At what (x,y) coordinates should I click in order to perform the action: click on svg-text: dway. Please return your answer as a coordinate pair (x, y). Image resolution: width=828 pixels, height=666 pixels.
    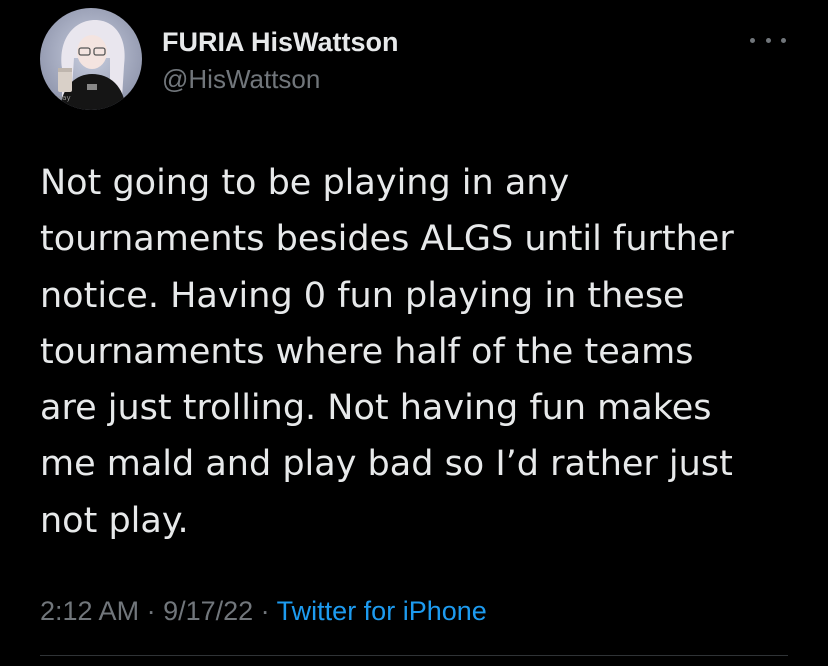
    Looking at the image, I should click on (61, 98).